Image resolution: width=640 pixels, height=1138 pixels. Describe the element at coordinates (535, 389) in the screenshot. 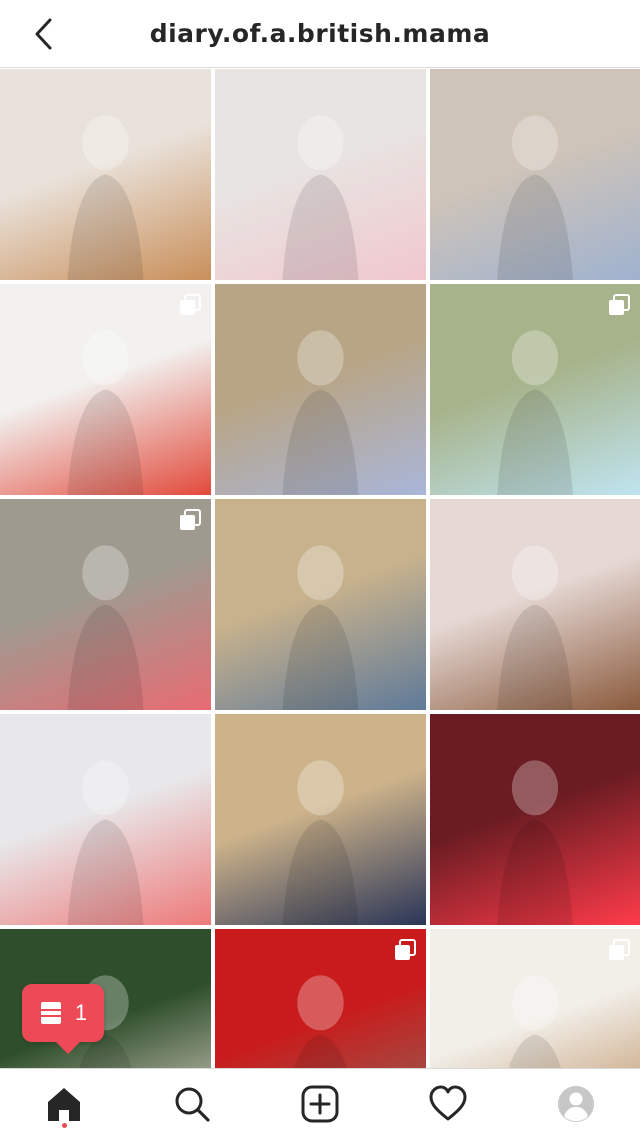

I see `post-girl-fairy-wings` at that location.